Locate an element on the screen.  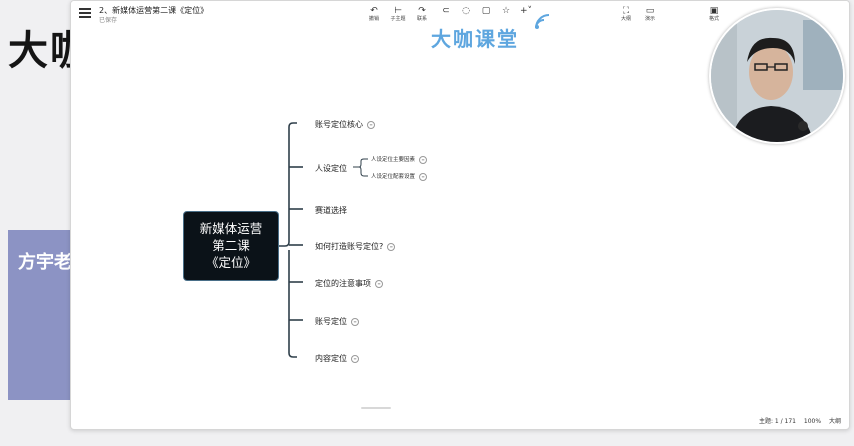
topic-count: 主题: 1 / 171 is located at coordinates (777, 421).